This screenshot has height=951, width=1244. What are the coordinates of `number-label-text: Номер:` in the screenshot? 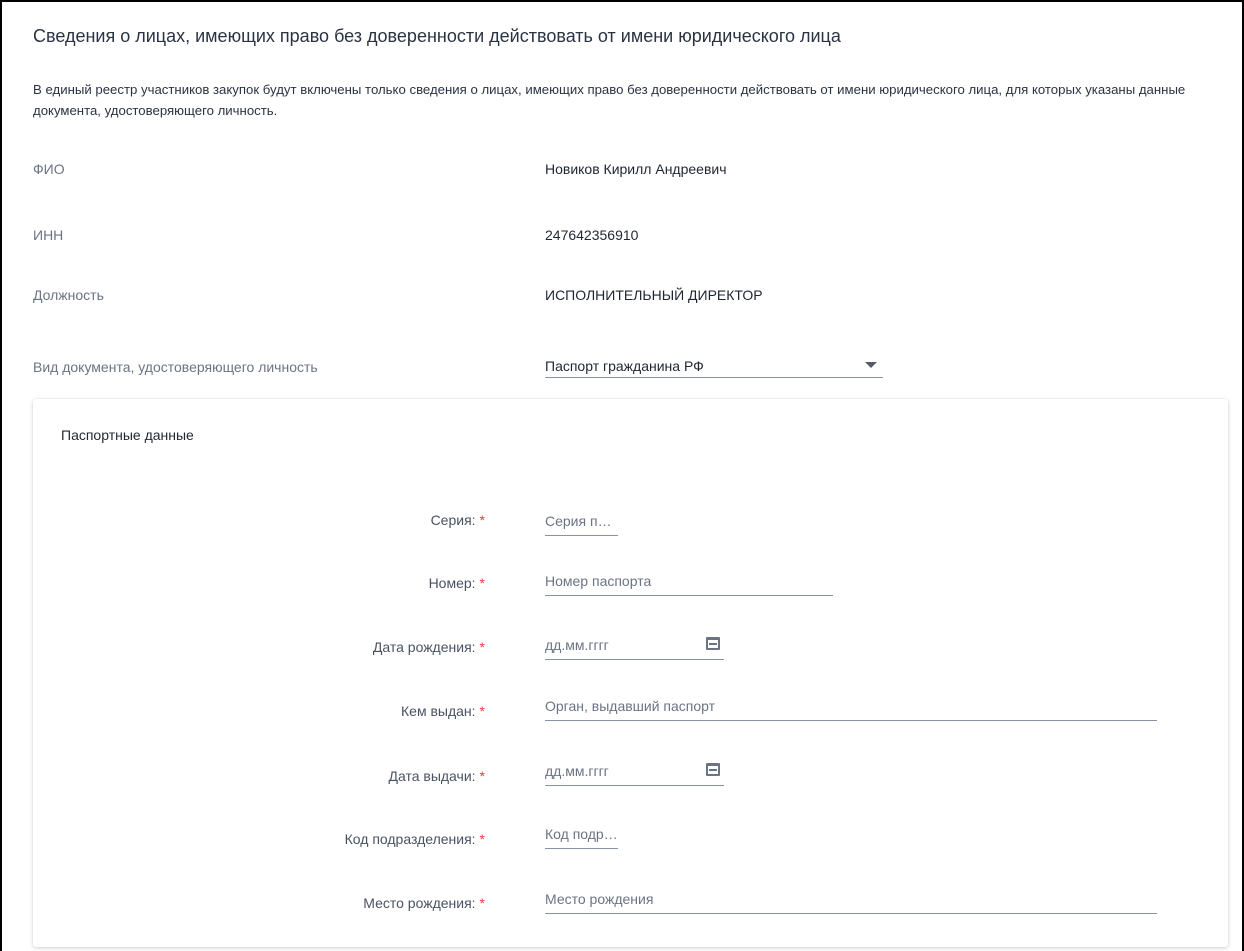 It's located at (452, 583).